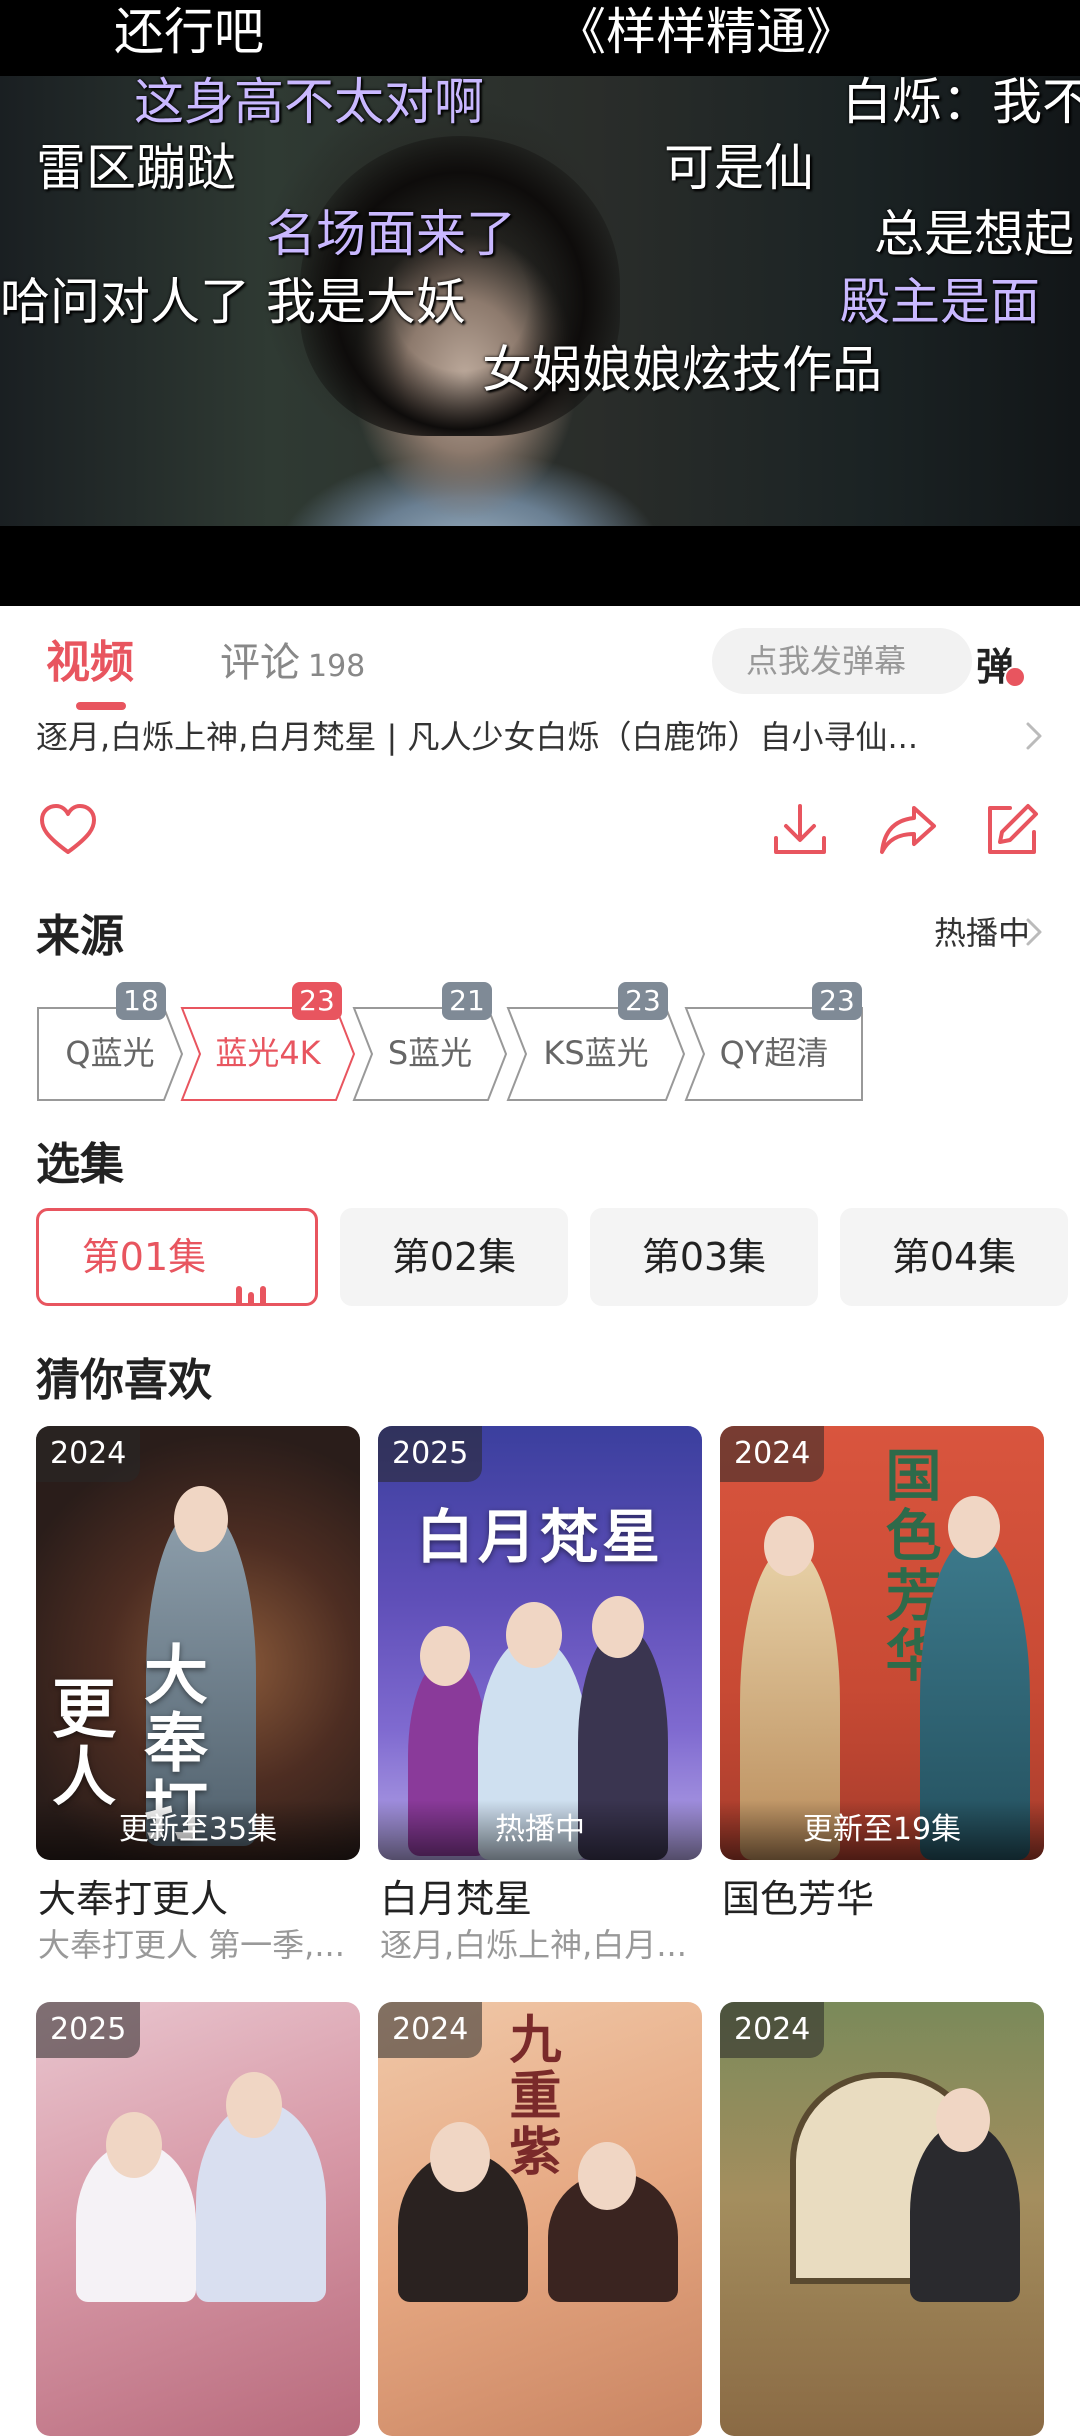  I want to click on source-label: 蓝光4K, so click(268, 1053).